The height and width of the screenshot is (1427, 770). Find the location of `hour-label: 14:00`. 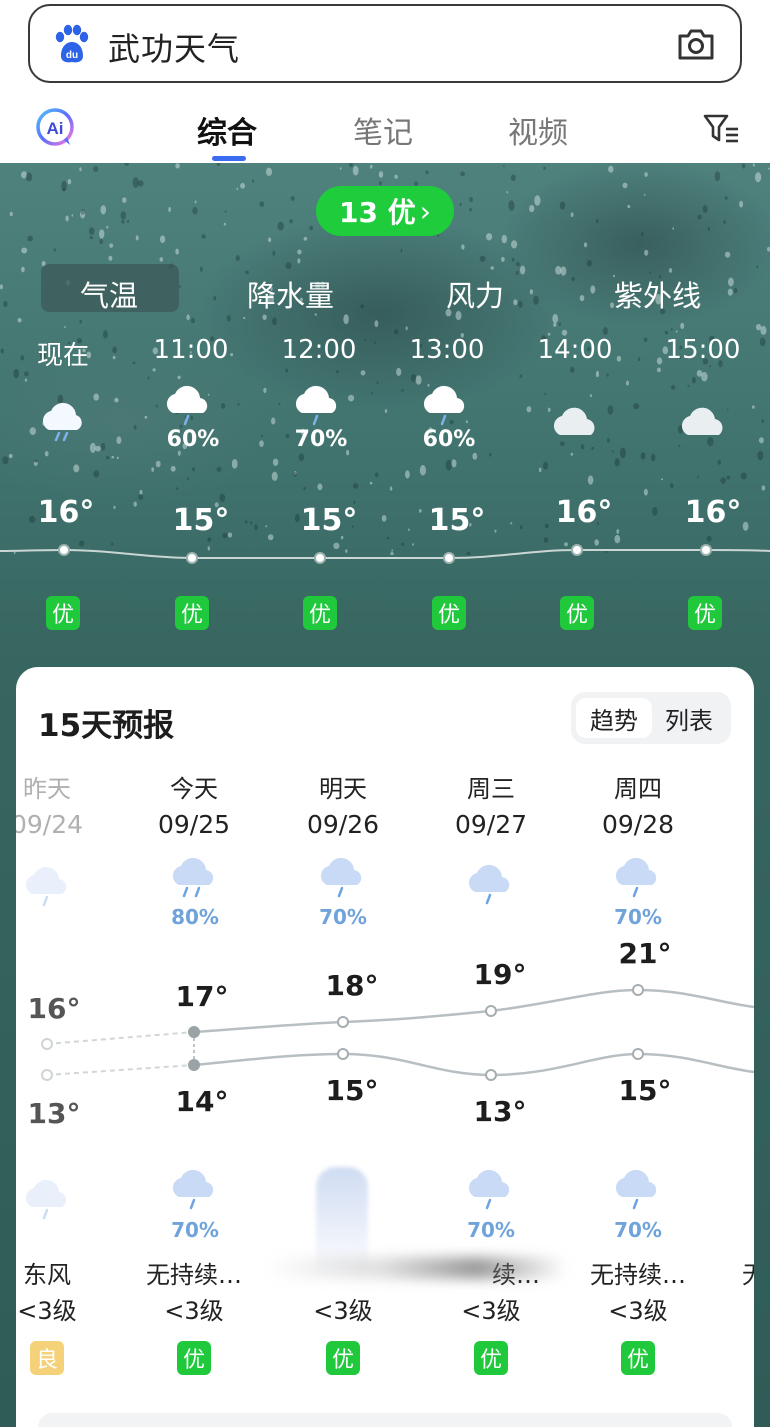

hour-label: 14:00 is located at coordinates (575, 350).